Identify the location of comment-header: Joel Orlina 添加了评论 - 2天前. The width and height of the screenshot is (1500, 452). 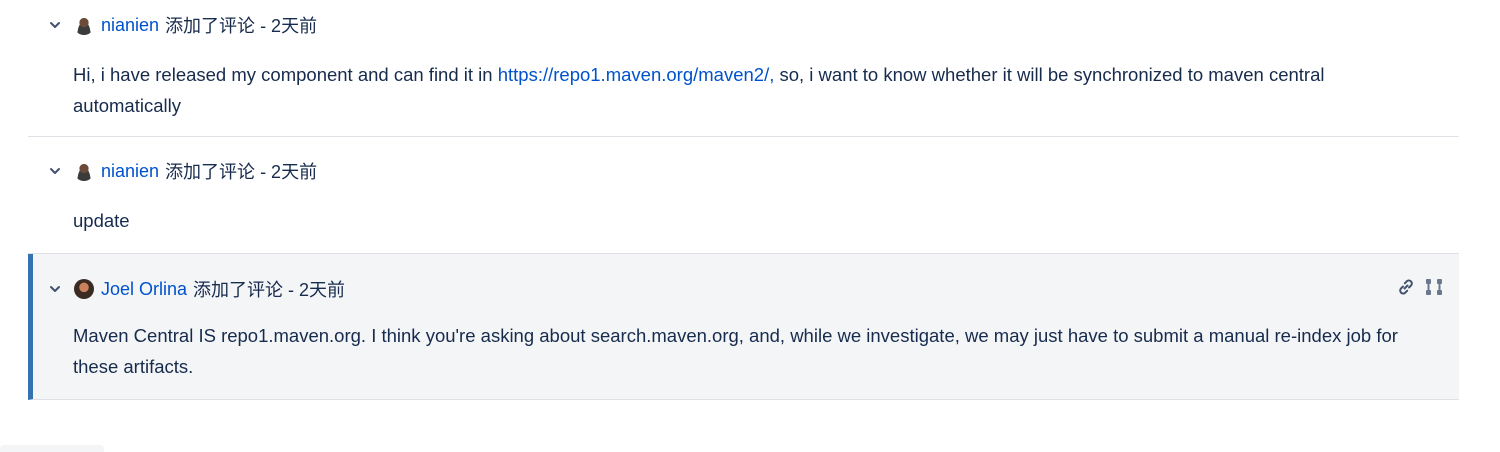
(196, 289).